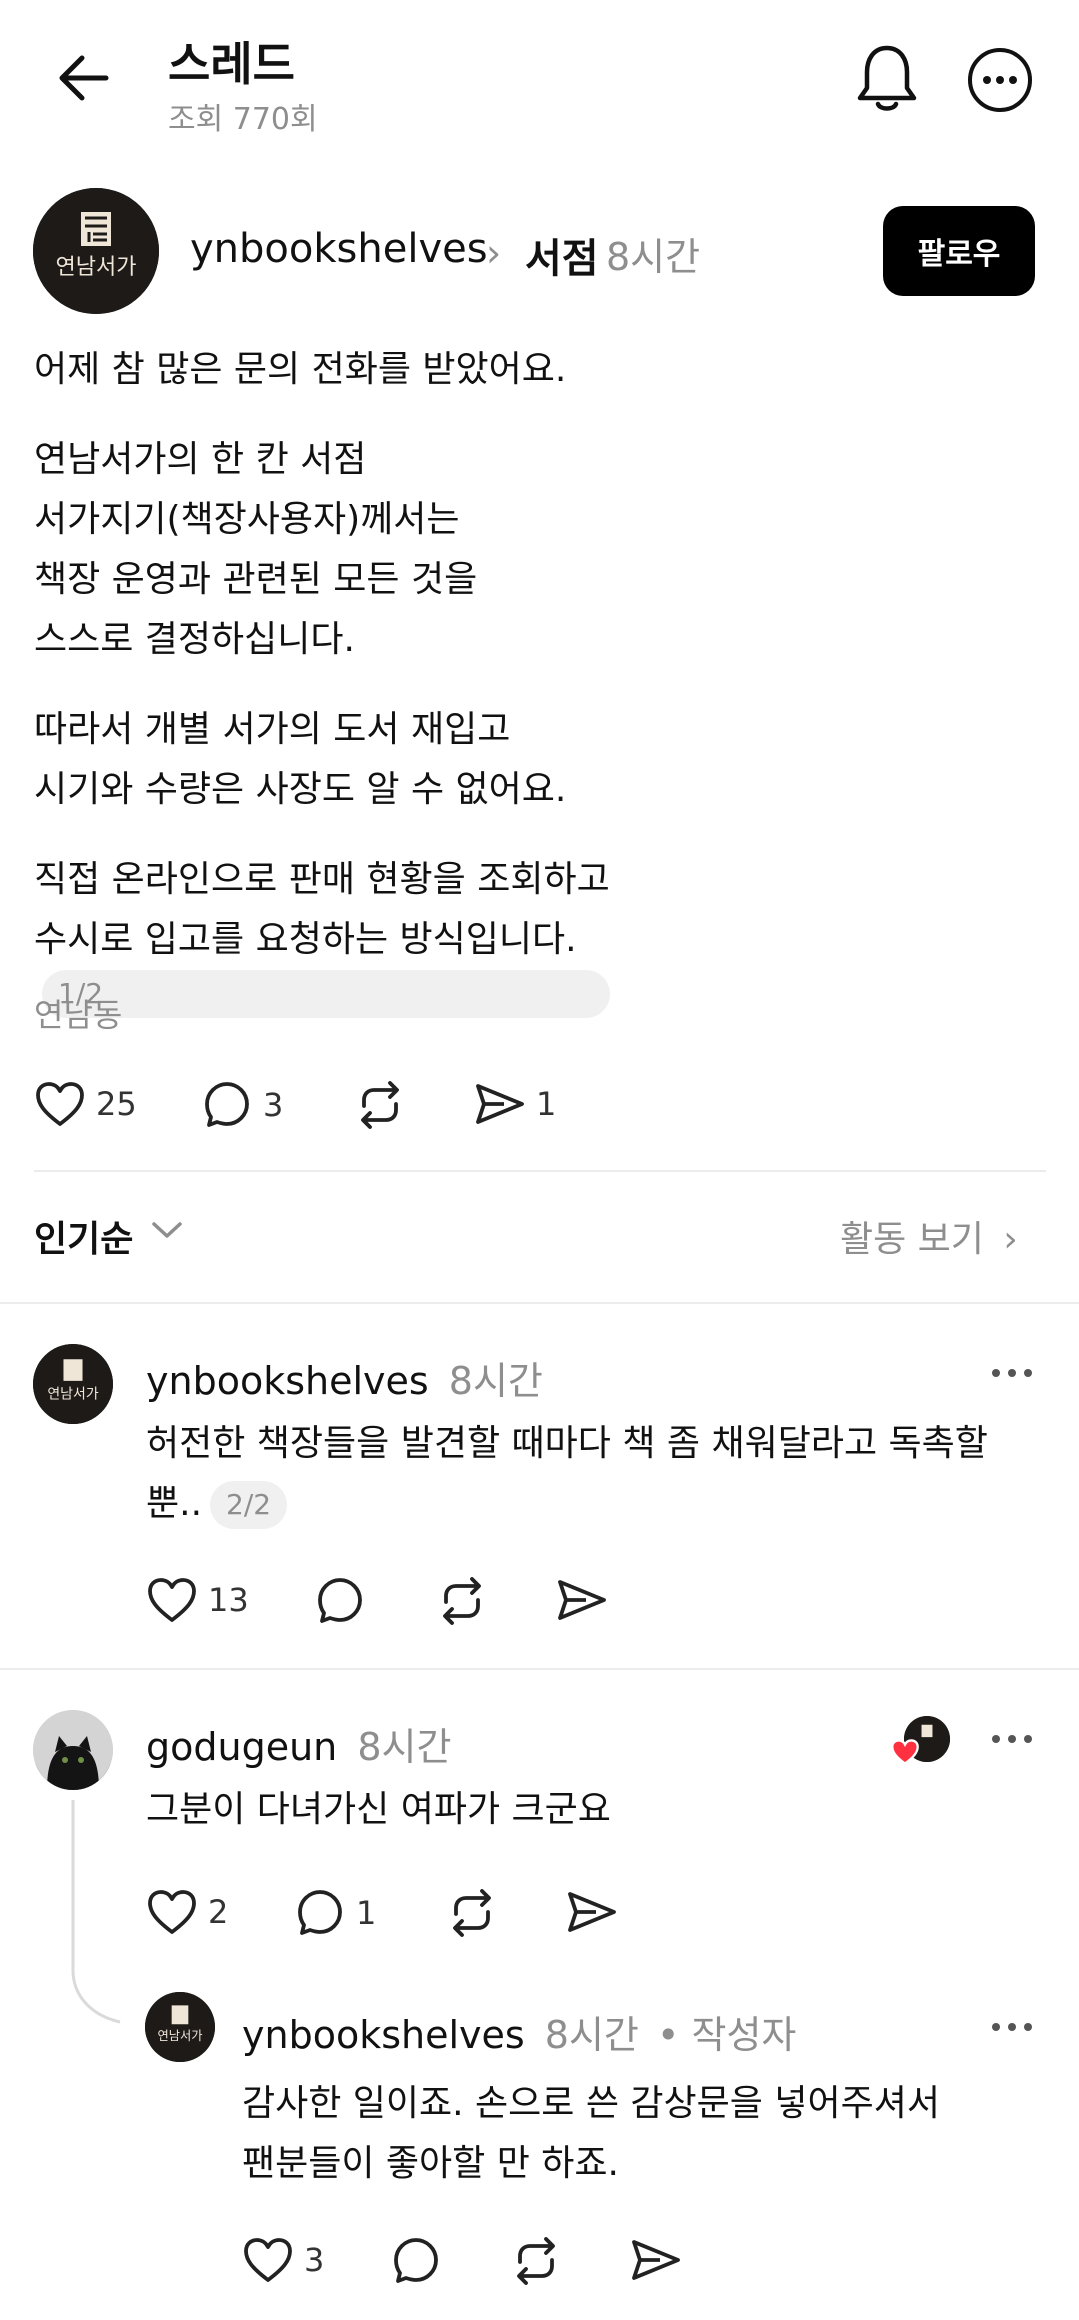 The image size is (1079, 2320). Describe the element at coordinates (83, 1236) in the screenshot. I see `sort-dropdown: 인기순` at that location.